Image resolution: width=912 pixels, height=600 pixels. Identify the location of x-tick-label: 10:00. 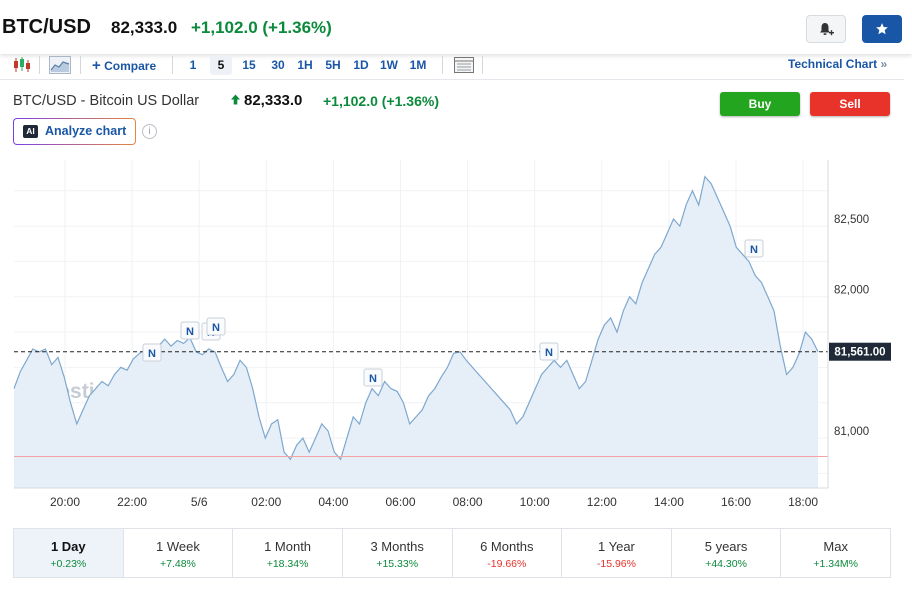
(535, 502).